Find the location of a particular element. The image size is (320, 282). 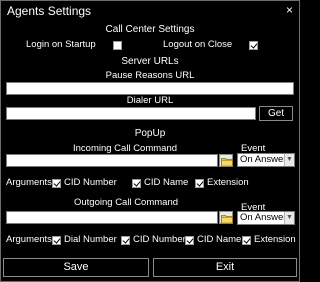

incoming-cid-number-label: CID Number is located at coordinates (90, 182).